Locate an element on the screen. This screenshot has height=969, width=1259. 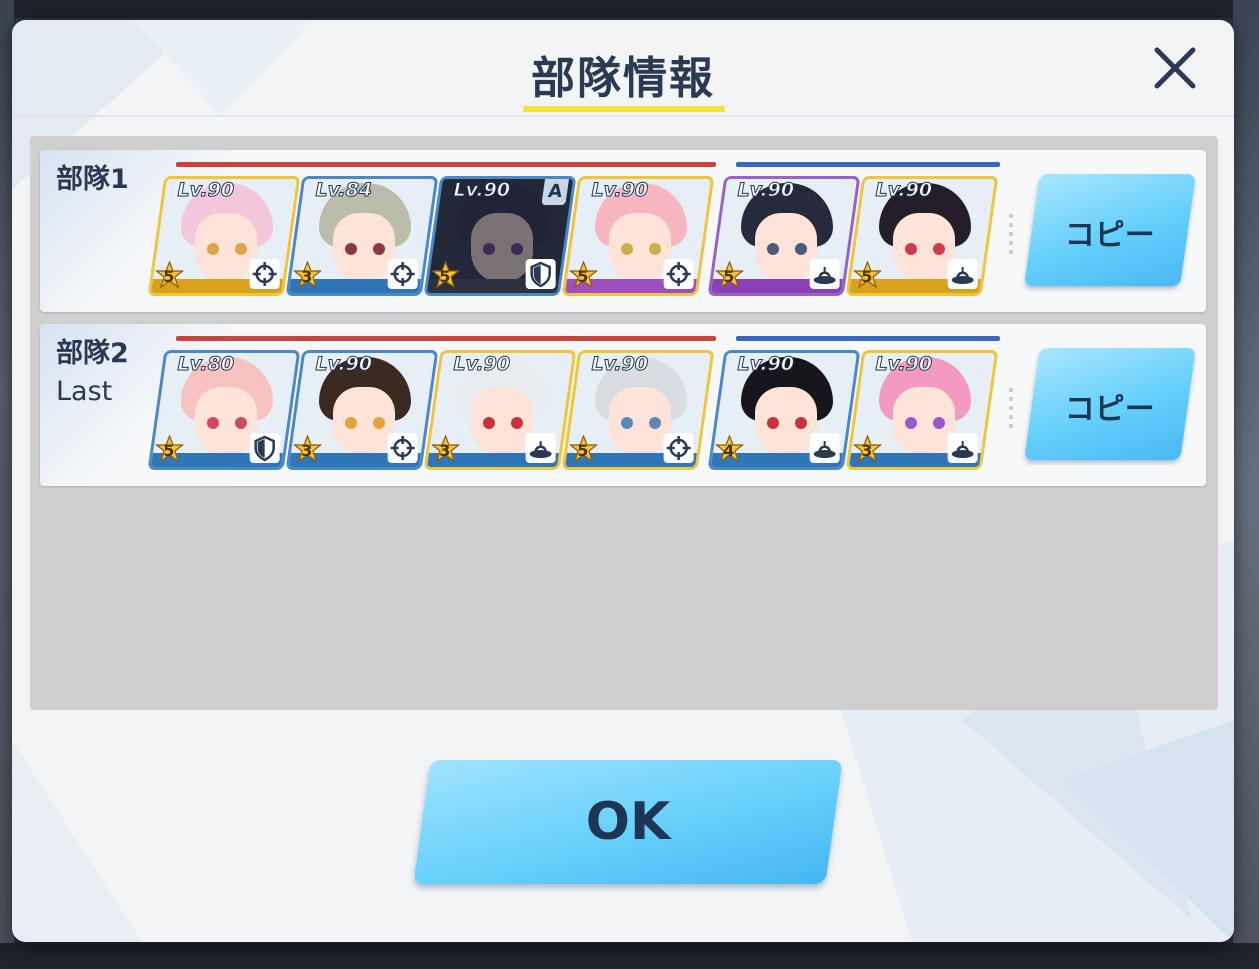
close-button is located at coordinates (1175, 68).